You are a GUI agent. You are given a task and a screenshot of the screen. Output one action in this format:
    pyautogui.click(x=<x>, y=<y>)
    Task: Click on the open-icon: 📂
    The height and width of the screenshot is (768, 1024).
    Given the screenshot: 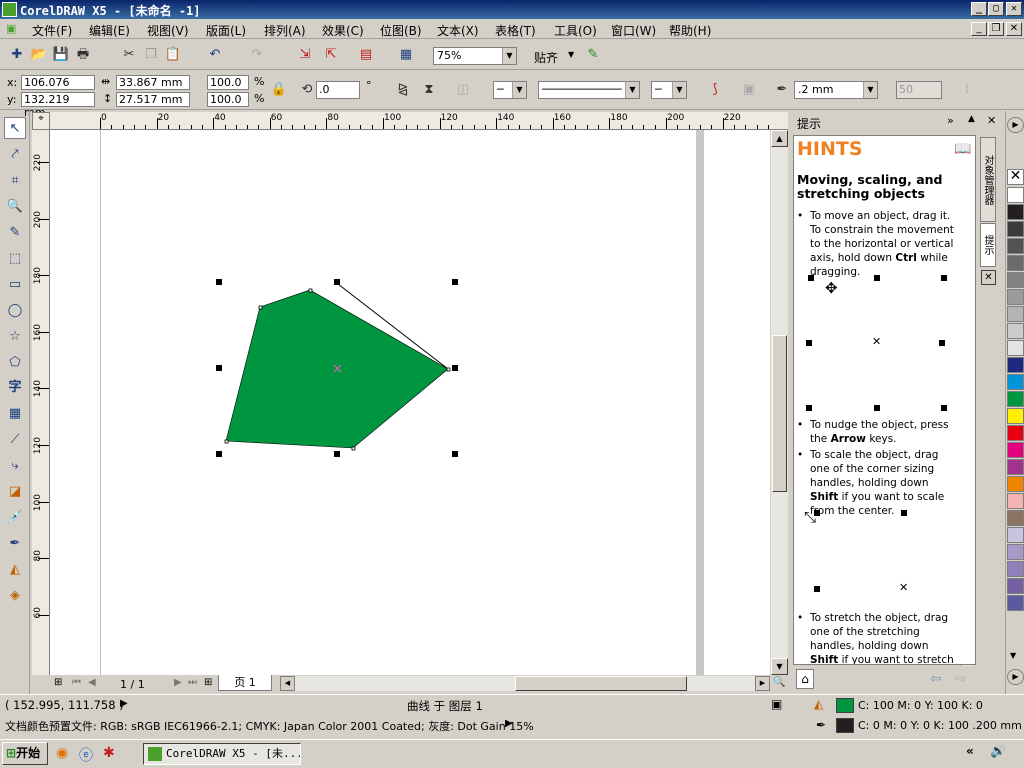 What is the action you would take?
    pyautogui.click(x=39, y=55)
    